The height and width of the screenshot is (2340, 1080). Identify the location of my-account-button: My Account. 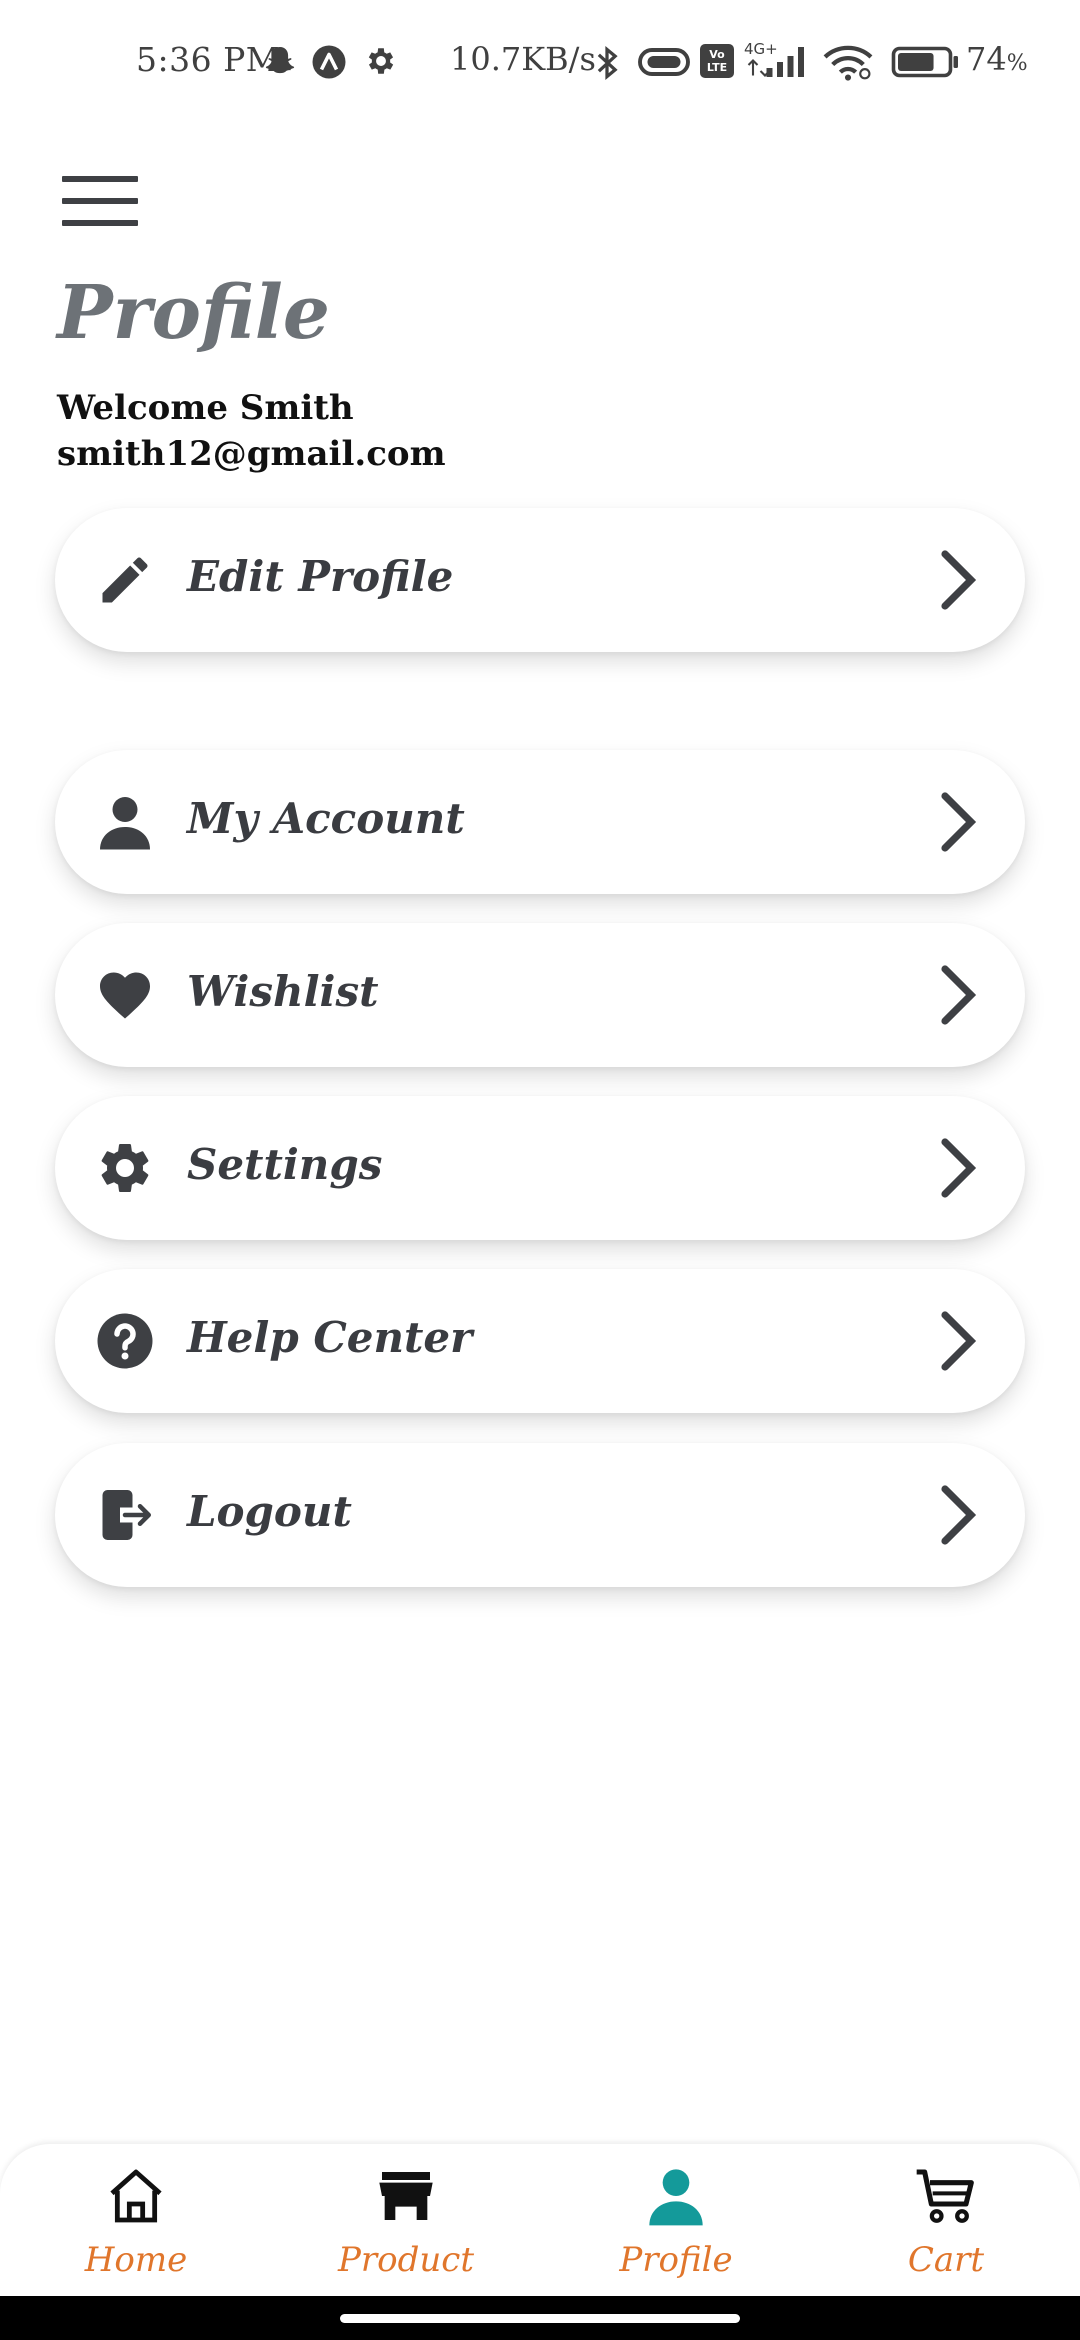
(540, 822).